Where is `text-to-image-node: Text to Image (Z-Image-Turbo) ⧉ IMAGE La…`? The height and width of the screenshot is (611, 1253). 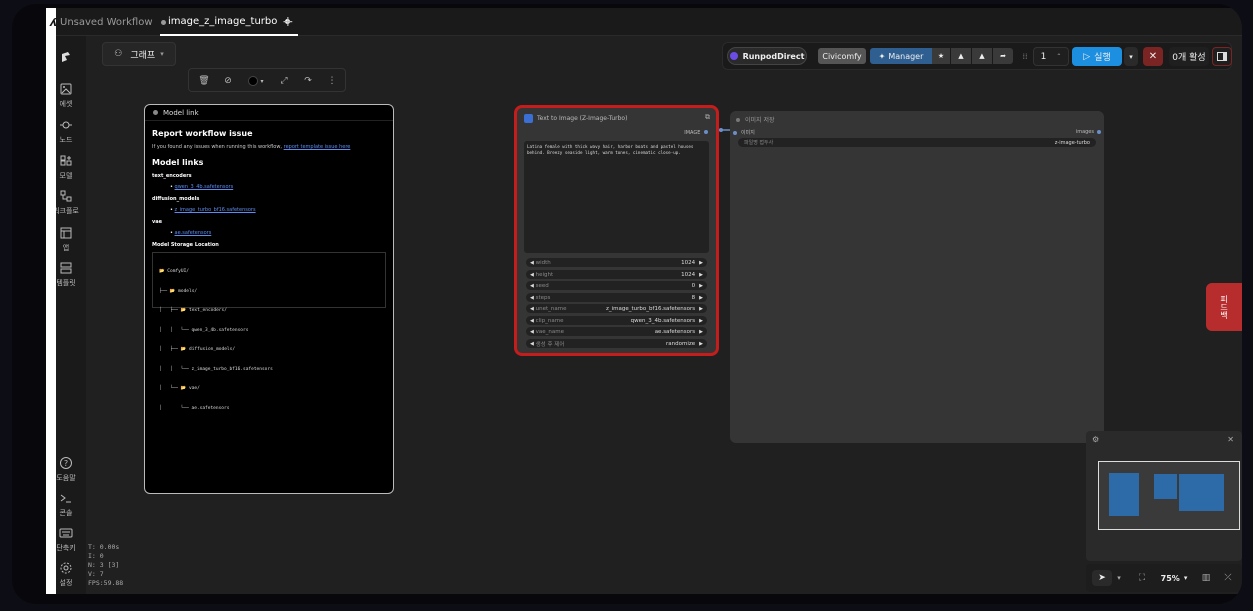 text-to-image-node: Text to Image (Z-Image-Turbo) ⧉ IMAGE La… is located at coordinates (616, 230).